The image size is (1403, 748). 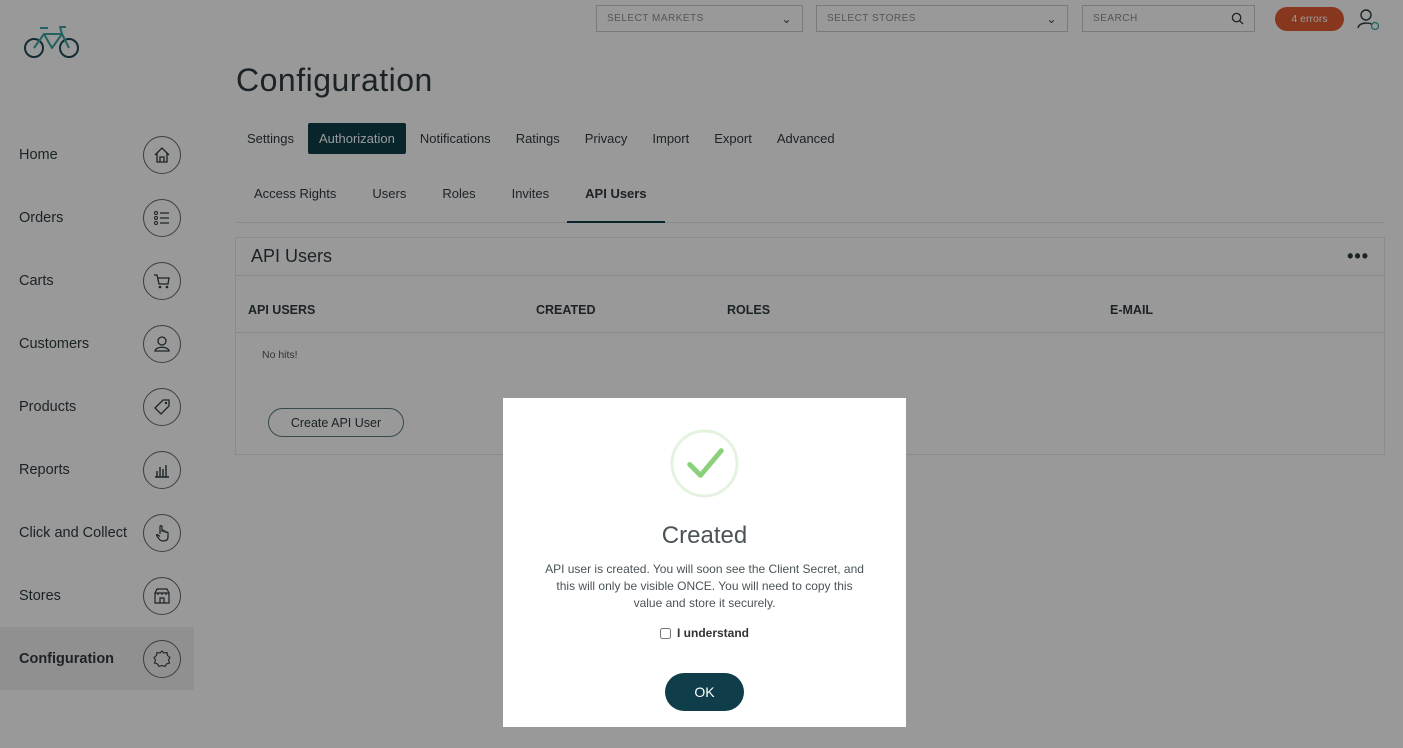 I want to click on ok-button: OK, so click(x=704, y=692).